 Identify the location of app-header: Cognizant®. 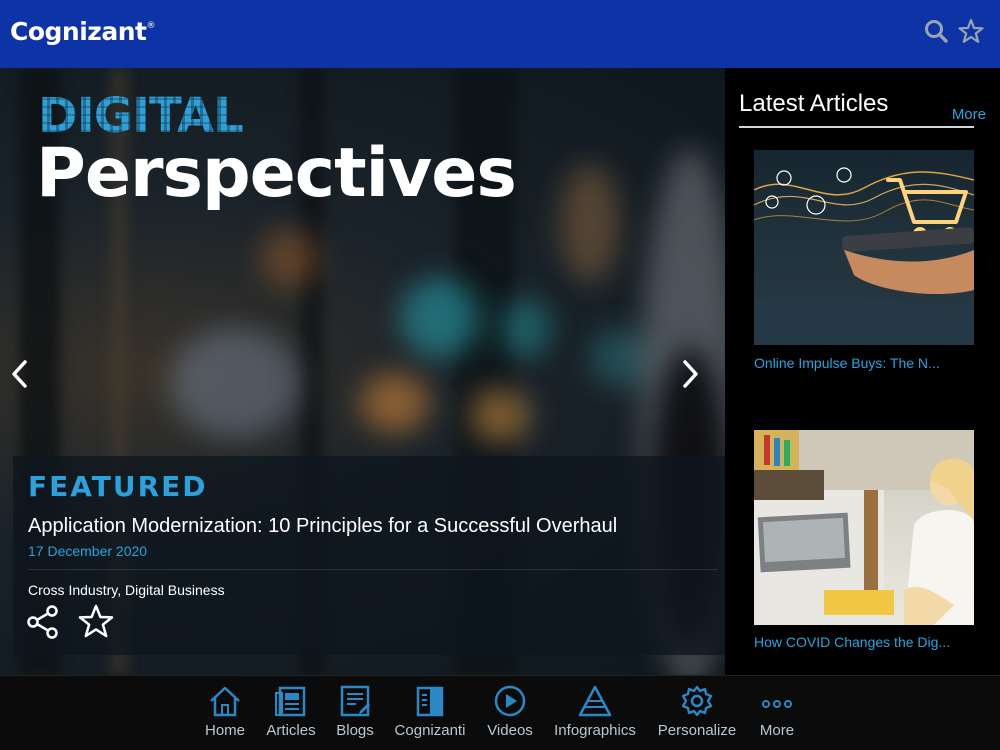
(500, 34).